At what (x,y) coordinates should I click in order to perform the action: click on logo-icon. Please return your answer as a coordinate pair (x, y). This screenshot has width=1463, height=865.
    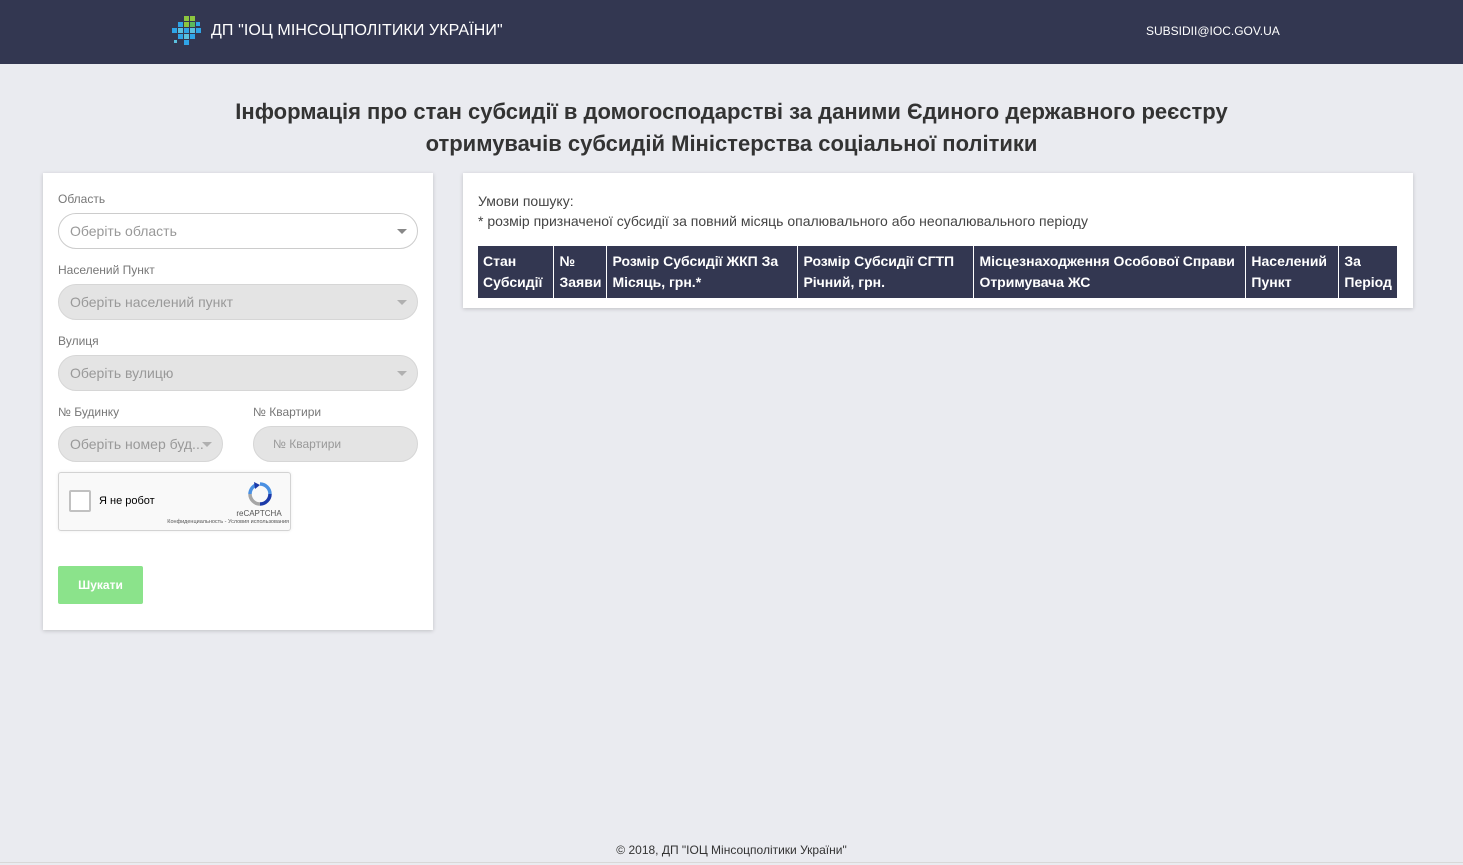
    Looking at the image, I should click on (186, 30).